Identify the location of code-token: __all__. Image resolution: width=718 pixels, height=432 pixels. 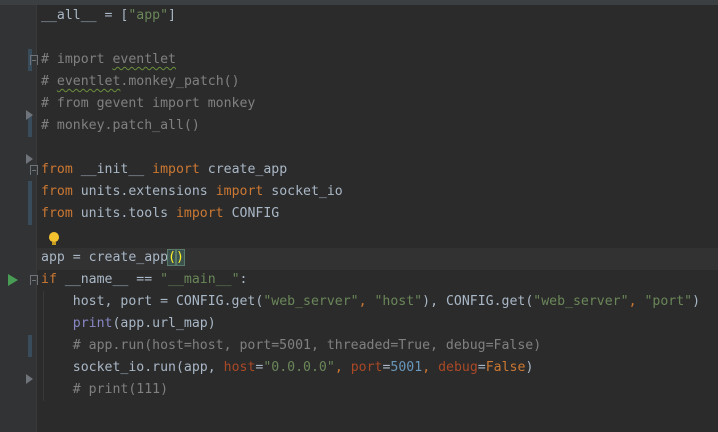
(69, 15).